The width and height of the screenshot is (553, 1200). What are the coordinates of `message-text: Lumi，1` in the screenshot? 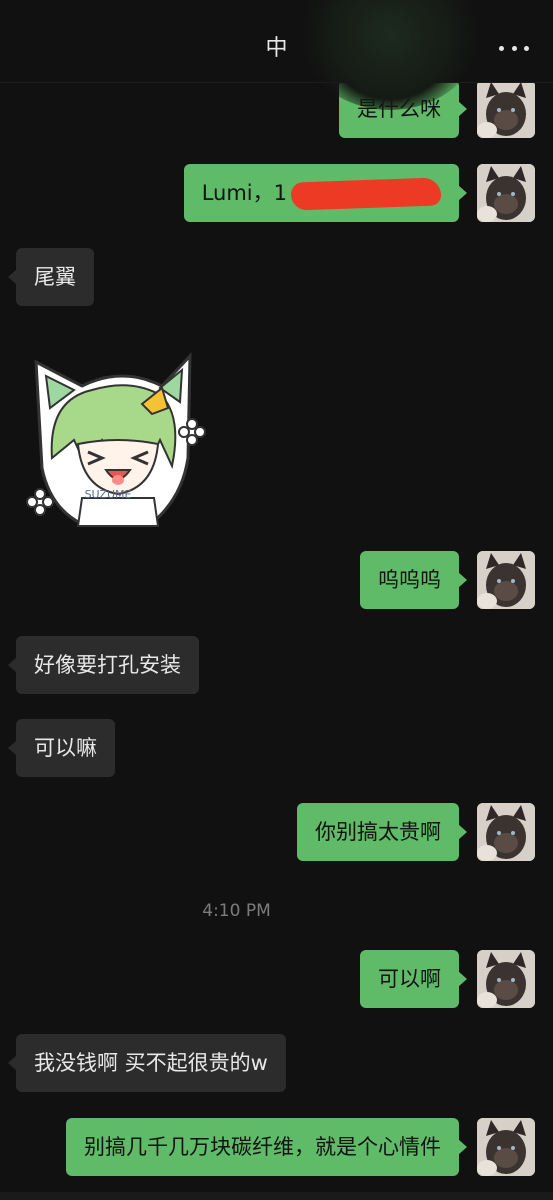 It's located at (244, 193).